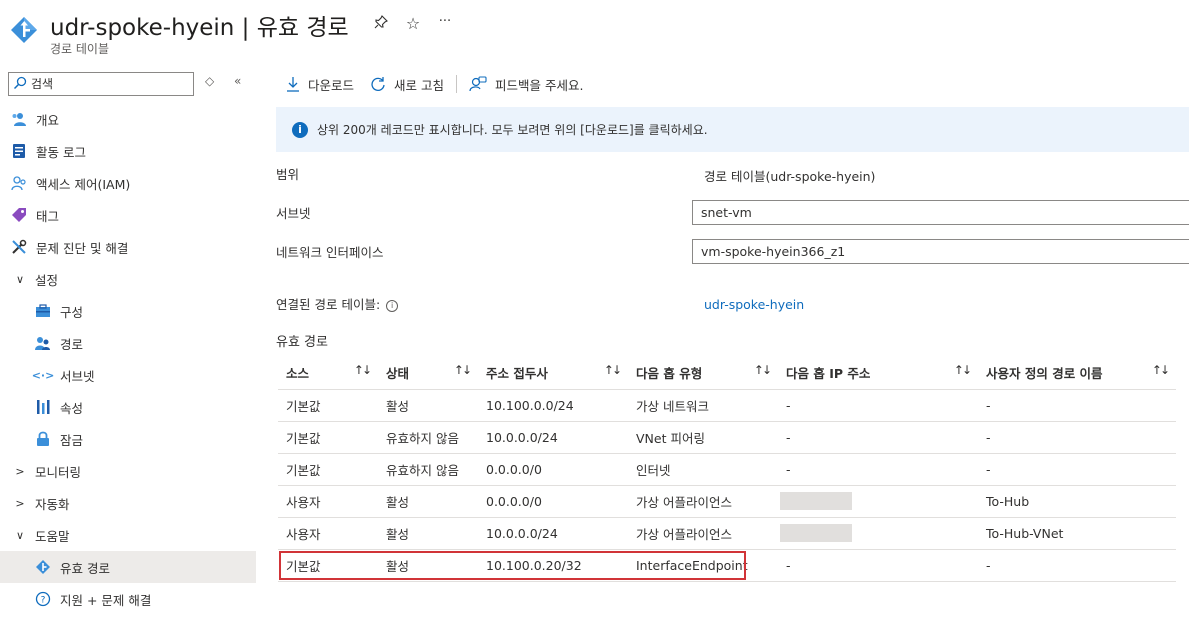 This screenshot has width=1189, height=621. I want to click on sidebar-item-tags: 태그, so click(128, 215).